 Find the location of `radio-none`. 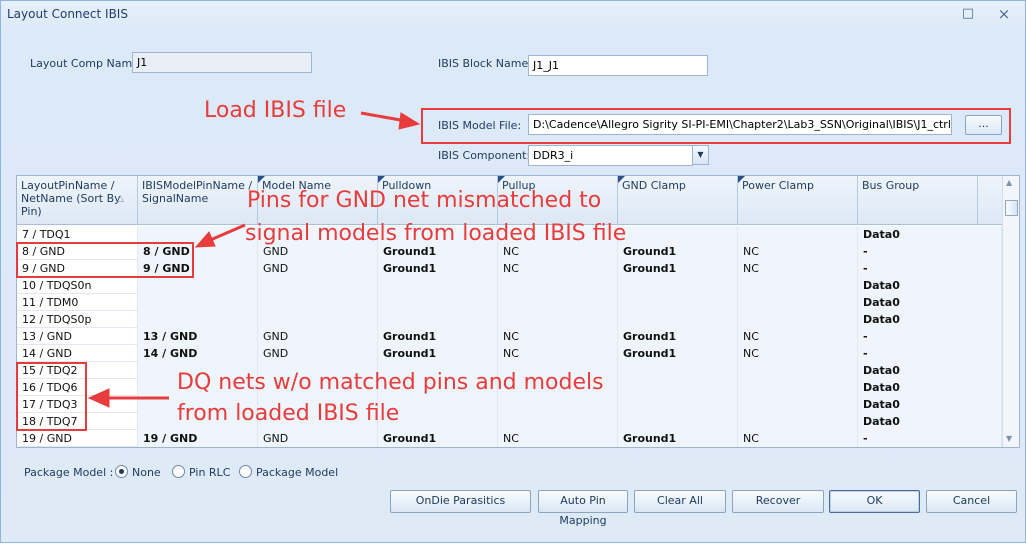

radio-none is located at coordinates (121, 471).